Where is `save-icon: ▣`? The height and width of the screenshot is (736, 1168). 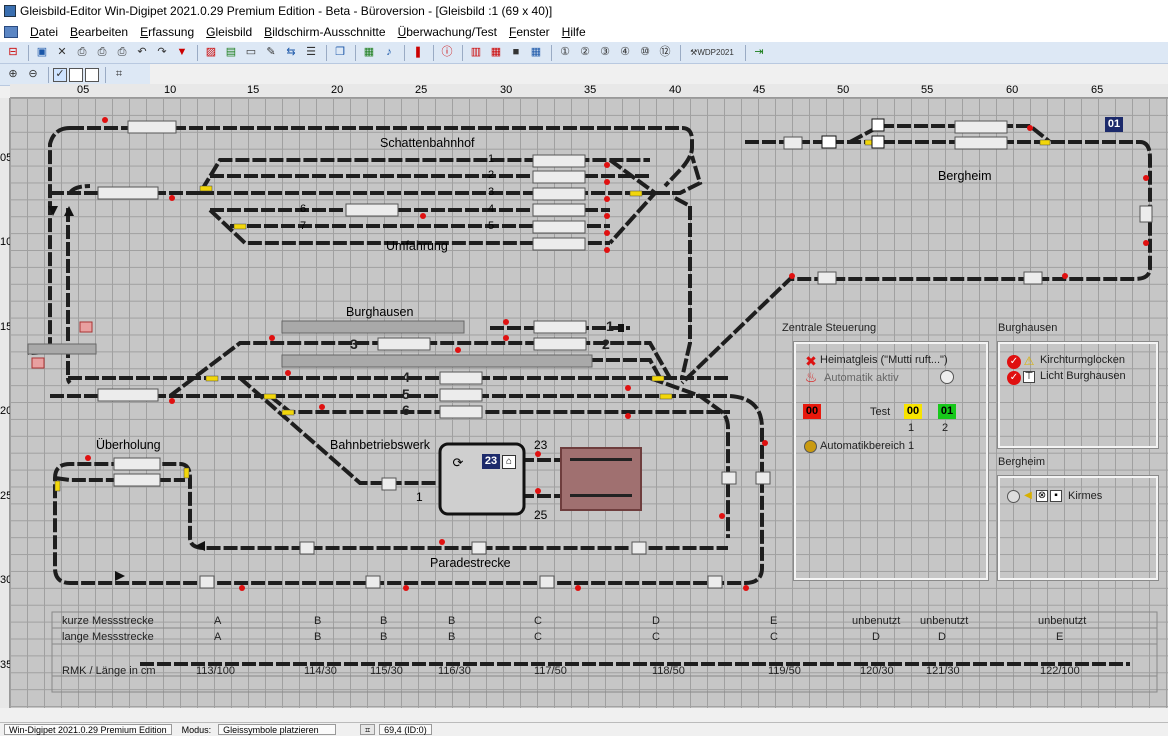
save-icon: ▣ is located at coordinates (42, 53).